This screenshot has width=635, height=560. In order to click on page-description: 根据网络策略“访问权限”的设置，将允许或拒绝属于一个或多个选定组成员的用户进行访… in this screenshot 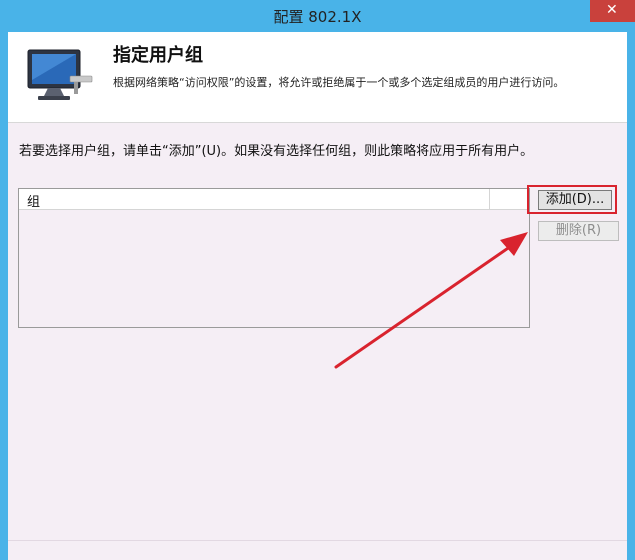, I will do `click(339, 82)`.